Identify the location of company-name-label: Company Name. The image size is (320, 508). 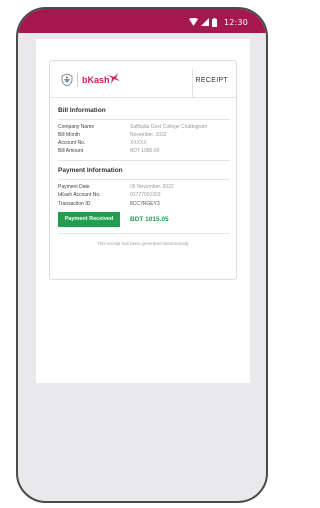
(76, 127).